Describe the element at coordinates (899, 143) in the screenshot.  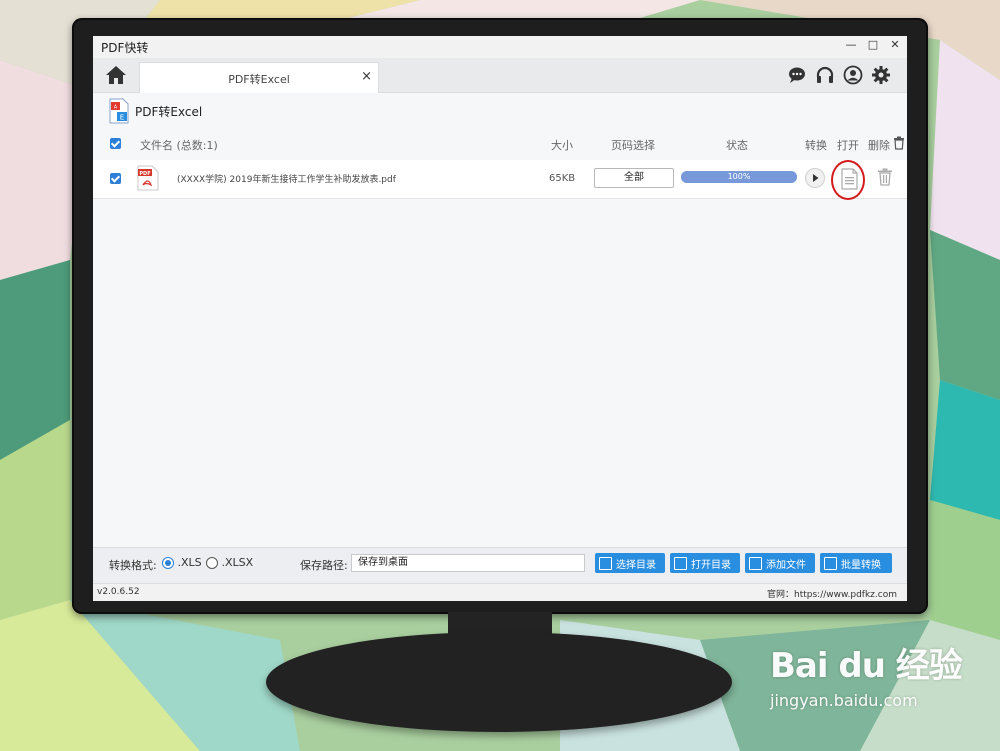
I see `delete-all-icon` at that location.